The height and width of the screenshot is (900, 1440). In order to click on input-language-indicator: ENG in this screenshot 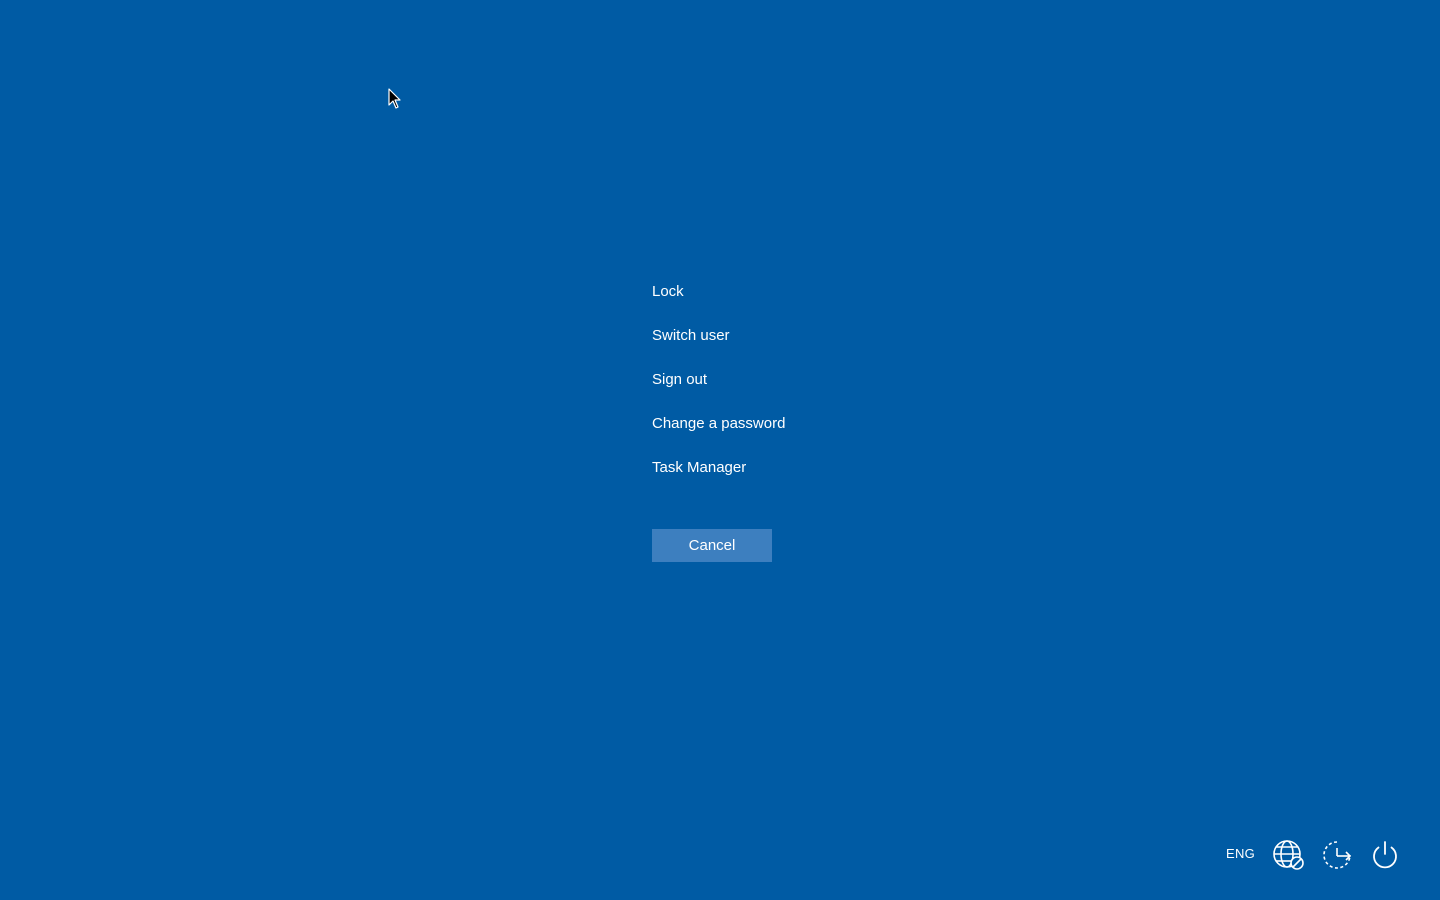, I will do `click(1240, 853)`.